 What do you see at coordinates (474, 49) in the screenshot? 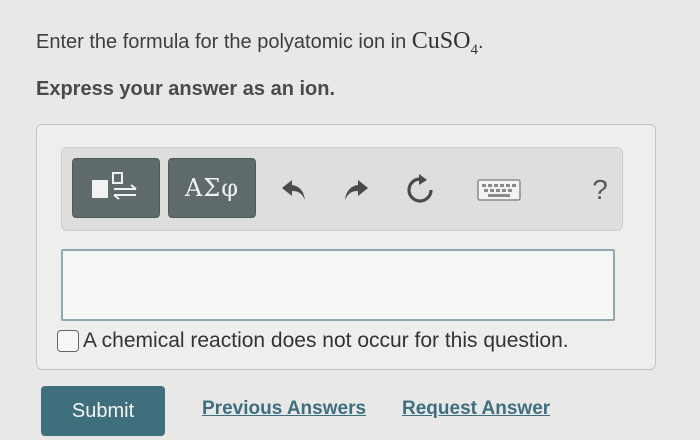
I see `formula-subscript: 4` at bounding box center [474, 49].